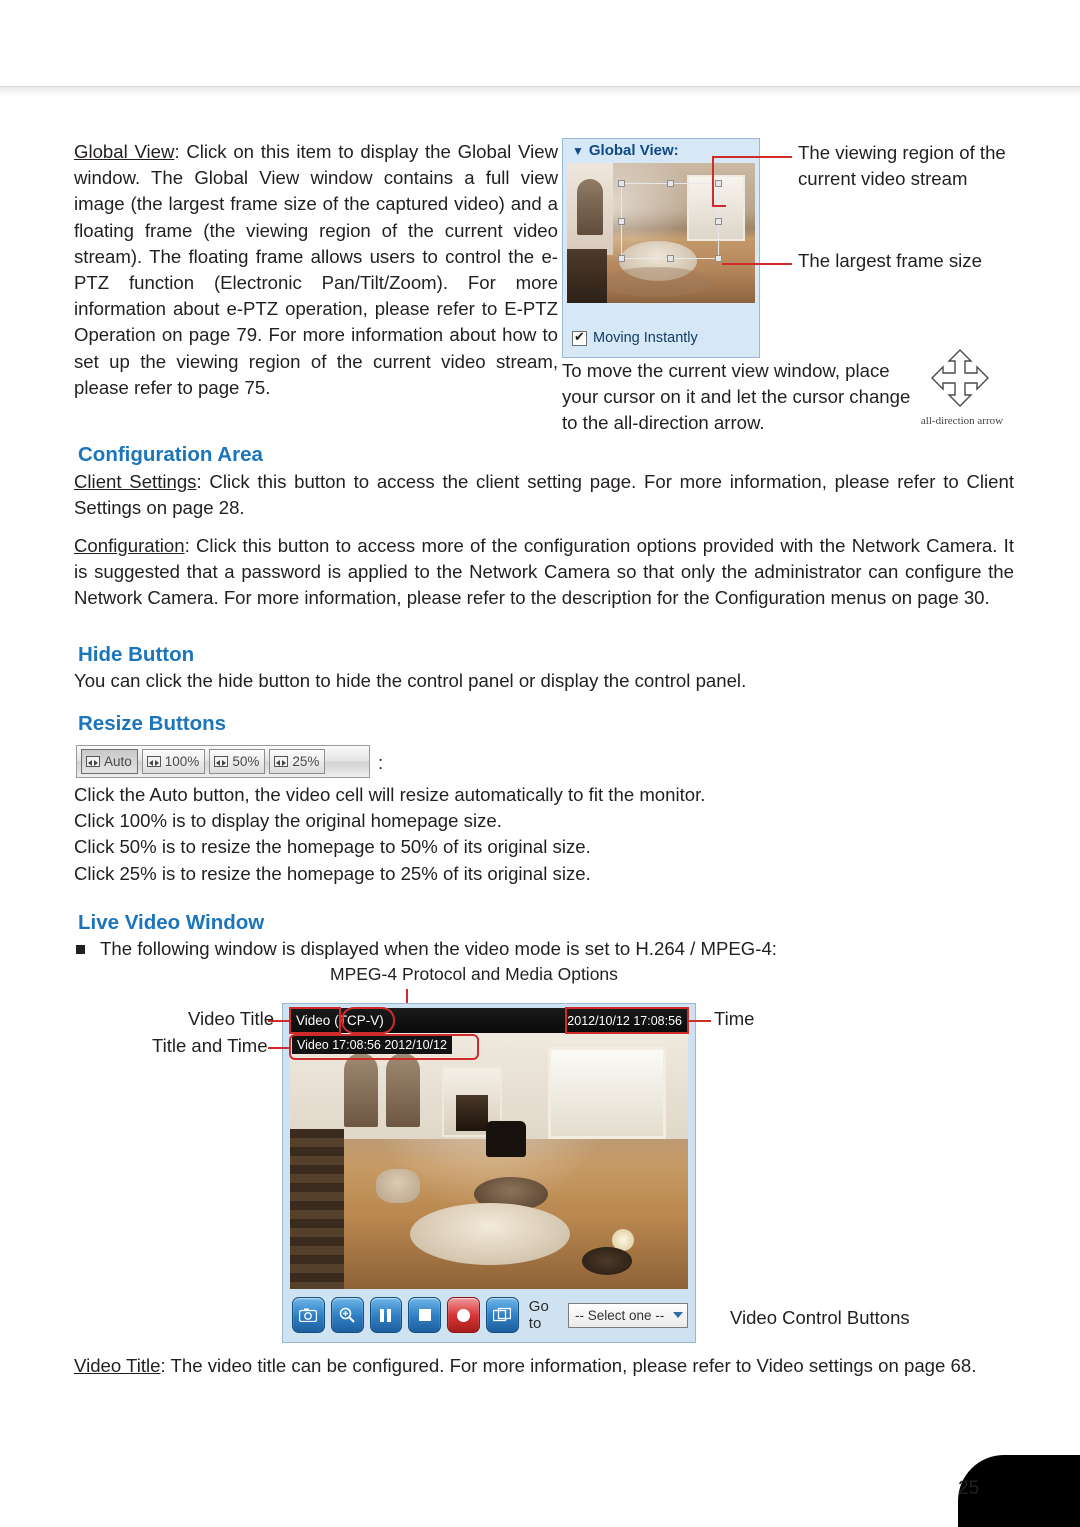 This screenshot has width=1080, height=1527. I want to click on callout-line-viewing-region, so click(752, 157).